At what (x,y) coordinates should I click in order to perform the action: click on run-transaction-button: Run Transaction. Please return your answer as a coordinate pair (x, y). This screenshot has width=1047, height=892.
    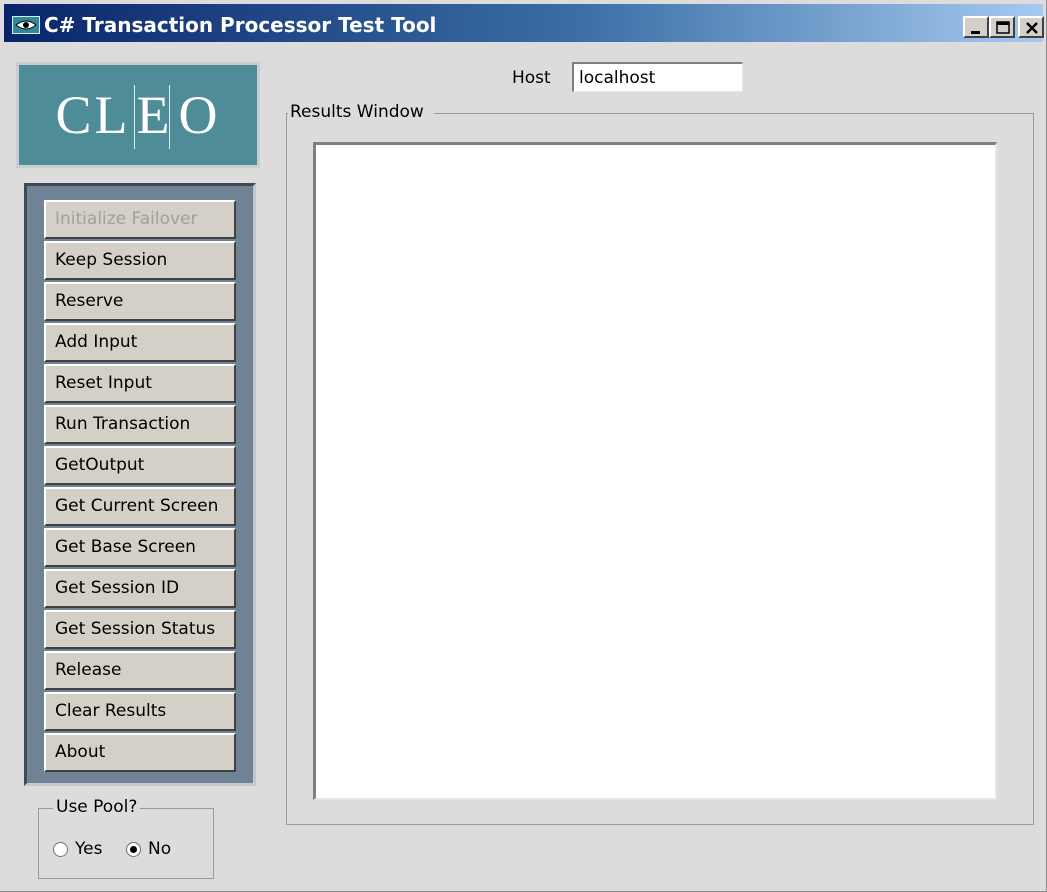
    Looking at the image, I should click on (140, 424).